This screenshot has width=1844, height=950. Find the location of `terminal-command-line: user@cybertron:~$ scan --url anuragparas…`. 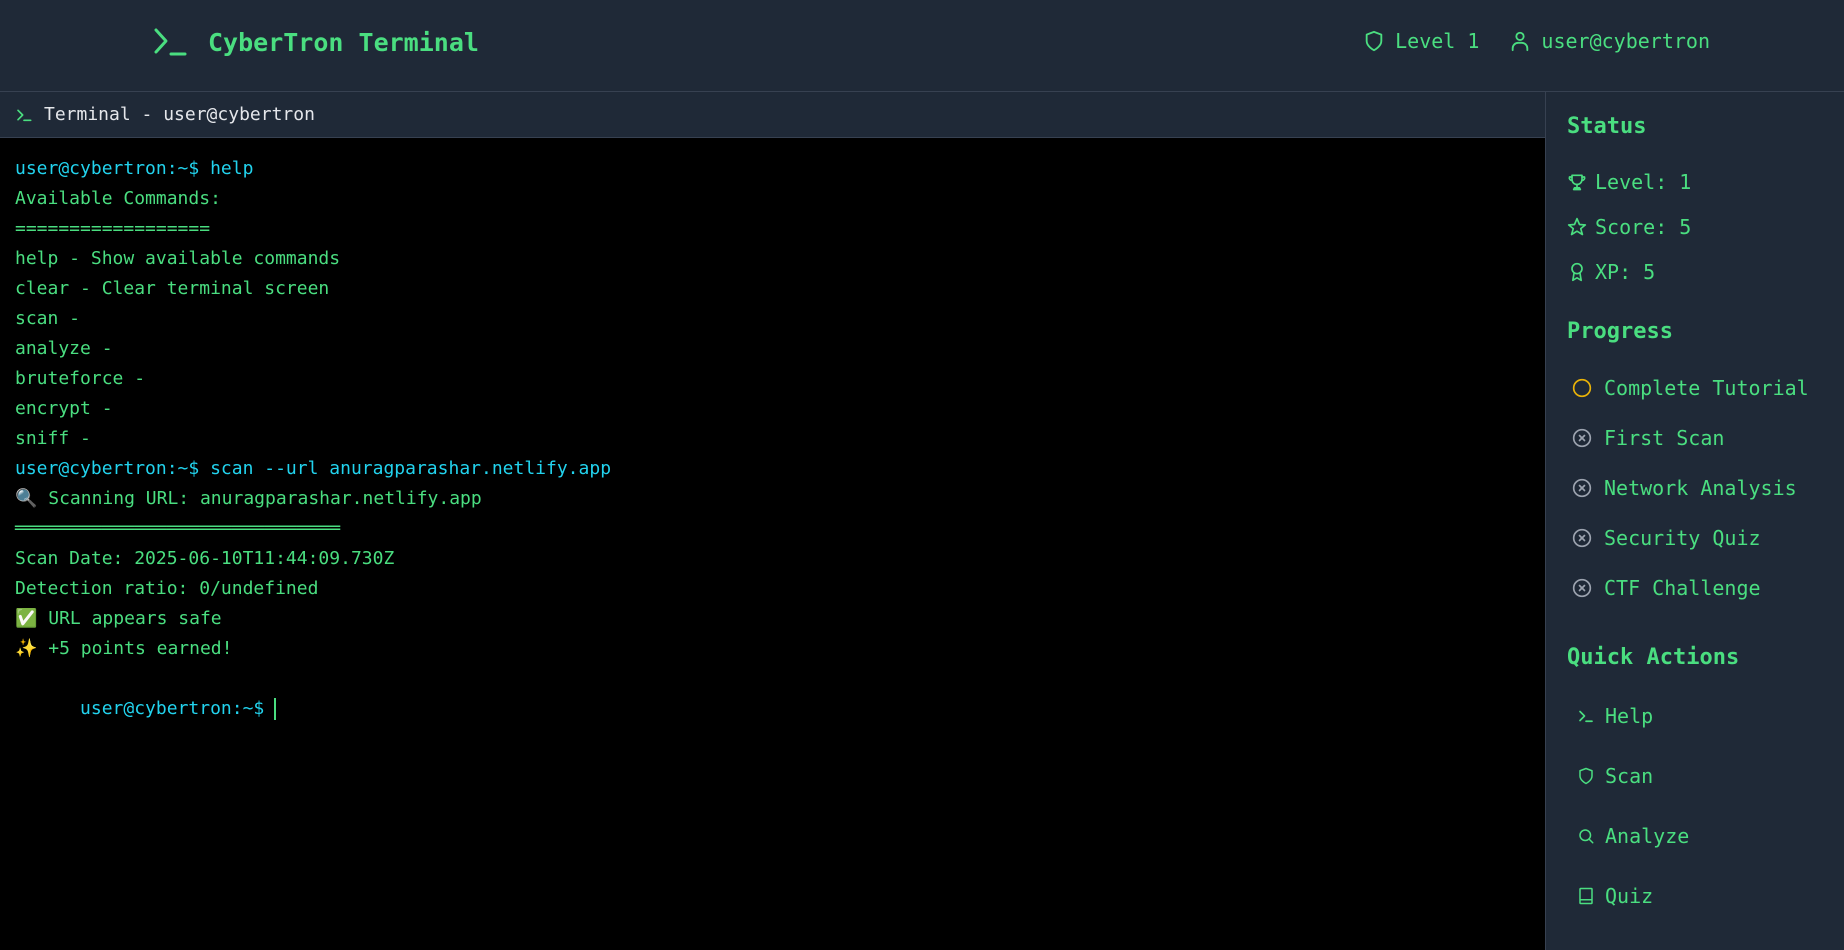

terminal-command-line: user@cybertron:~$ scan --url anuragparas… is located at coordinates (313, 468).